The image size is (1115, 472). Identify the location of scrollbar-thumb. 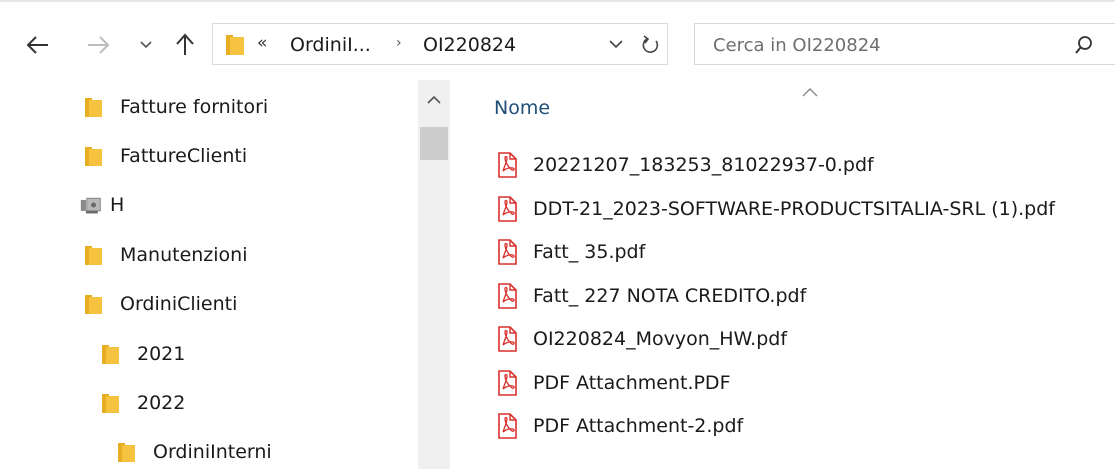
(434, 143).